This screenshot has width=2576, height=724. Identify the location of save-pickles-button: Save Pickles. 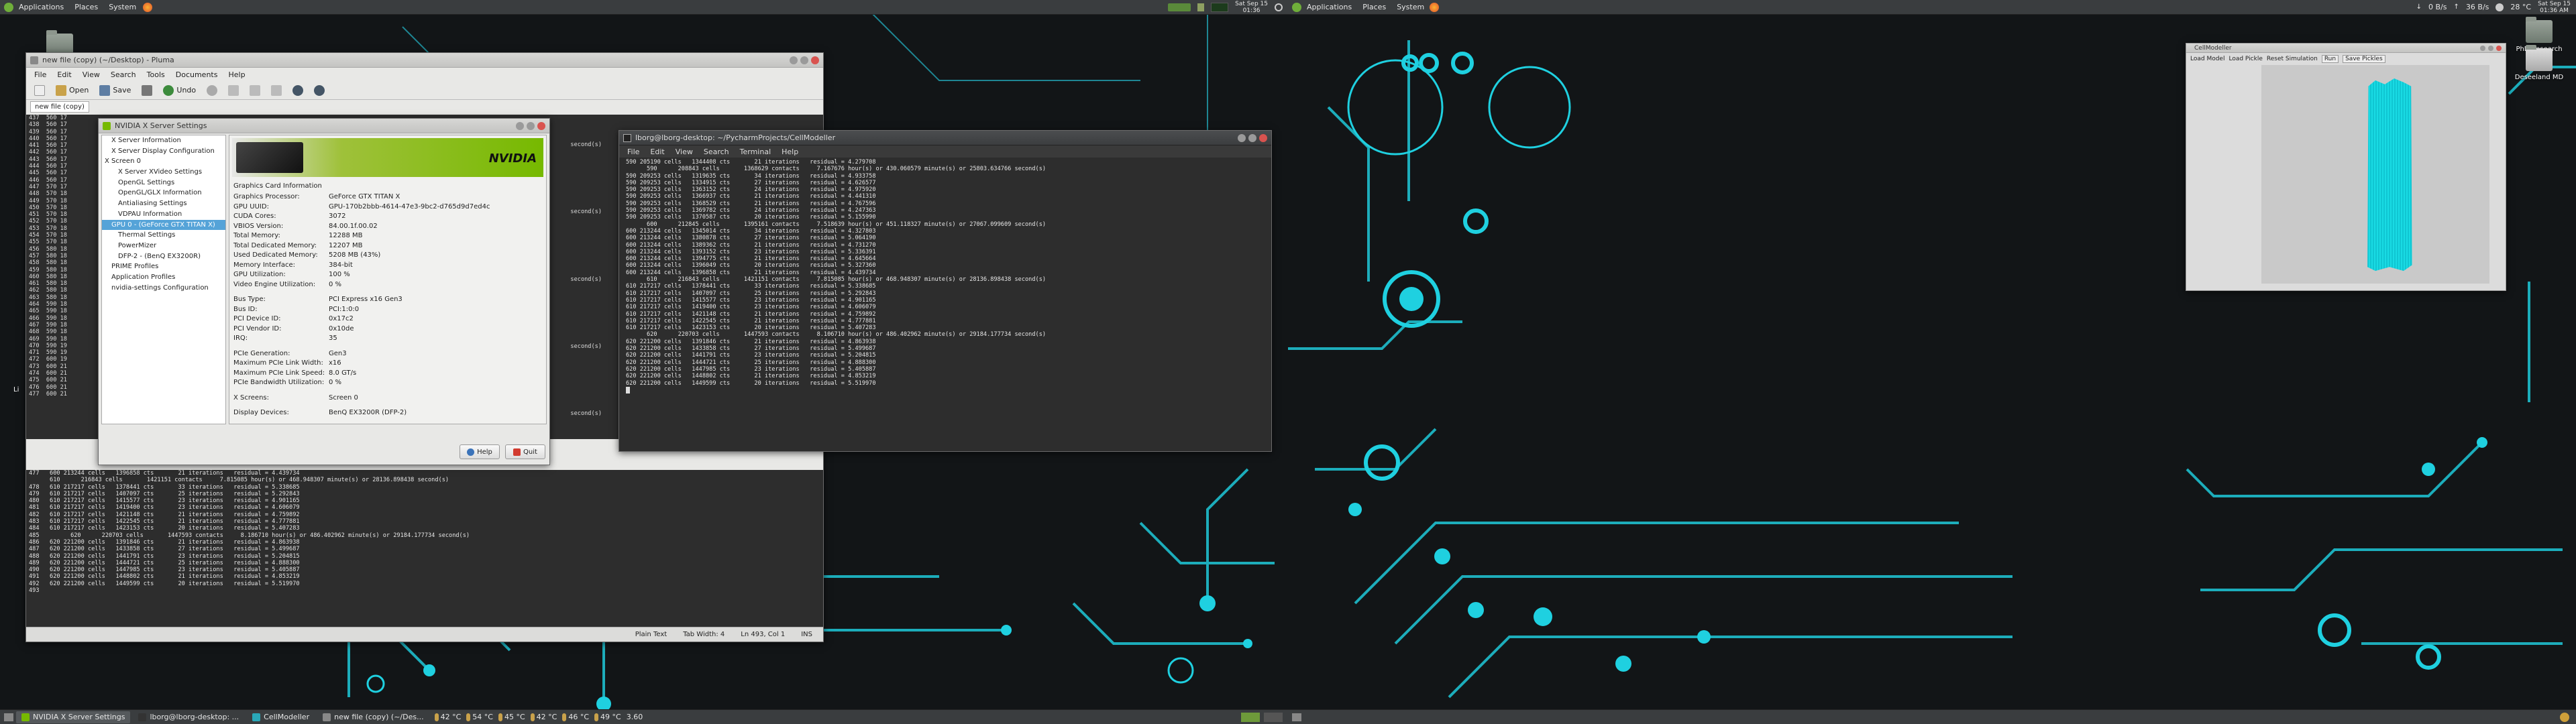
(2364, 59).